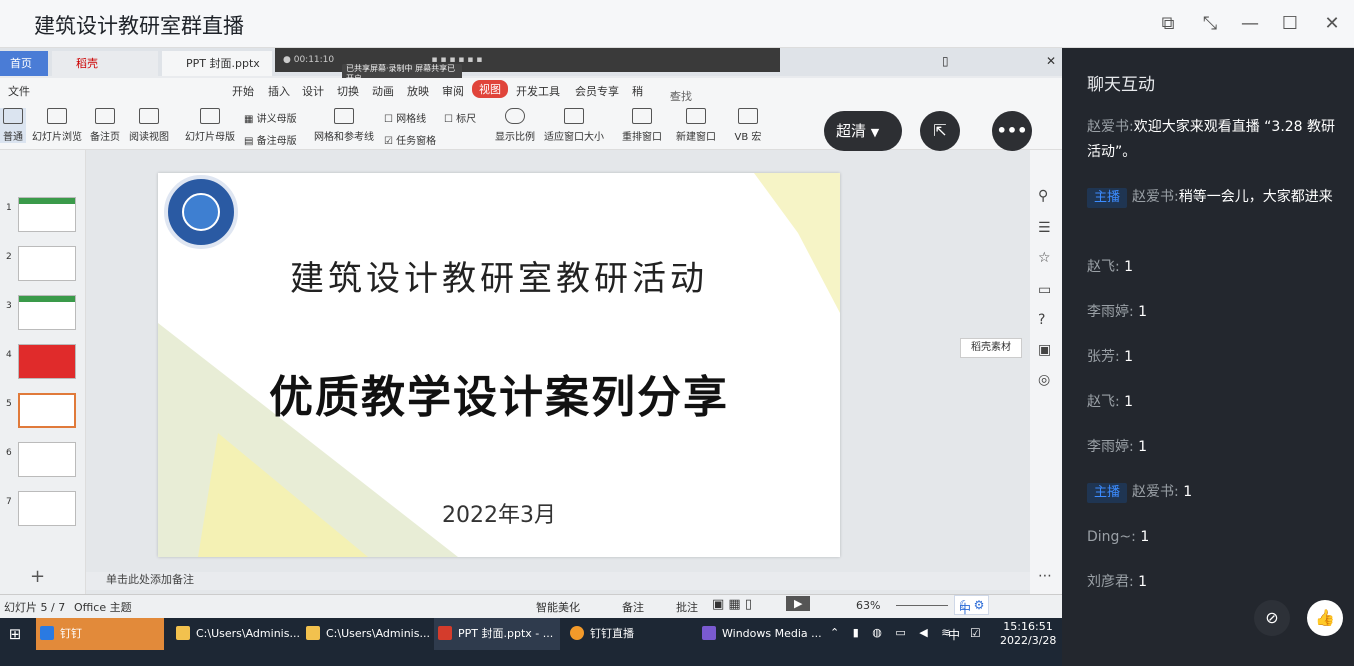 The width and height of the screenshot is (1354, 666). Describe the element at coordinates (348, 91) in the screenshot. I see `menu-transition: 切换` at that location.